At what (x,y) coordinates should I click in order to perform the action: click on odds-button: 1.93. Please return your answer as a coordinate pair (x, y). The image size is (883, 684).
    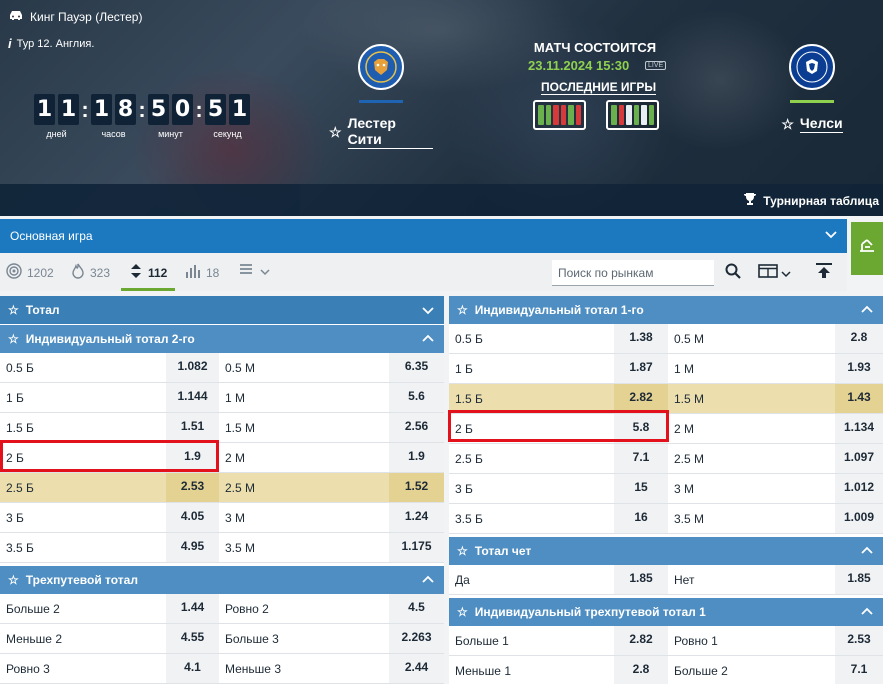
    Looking at the image, I should click on (859, 368).